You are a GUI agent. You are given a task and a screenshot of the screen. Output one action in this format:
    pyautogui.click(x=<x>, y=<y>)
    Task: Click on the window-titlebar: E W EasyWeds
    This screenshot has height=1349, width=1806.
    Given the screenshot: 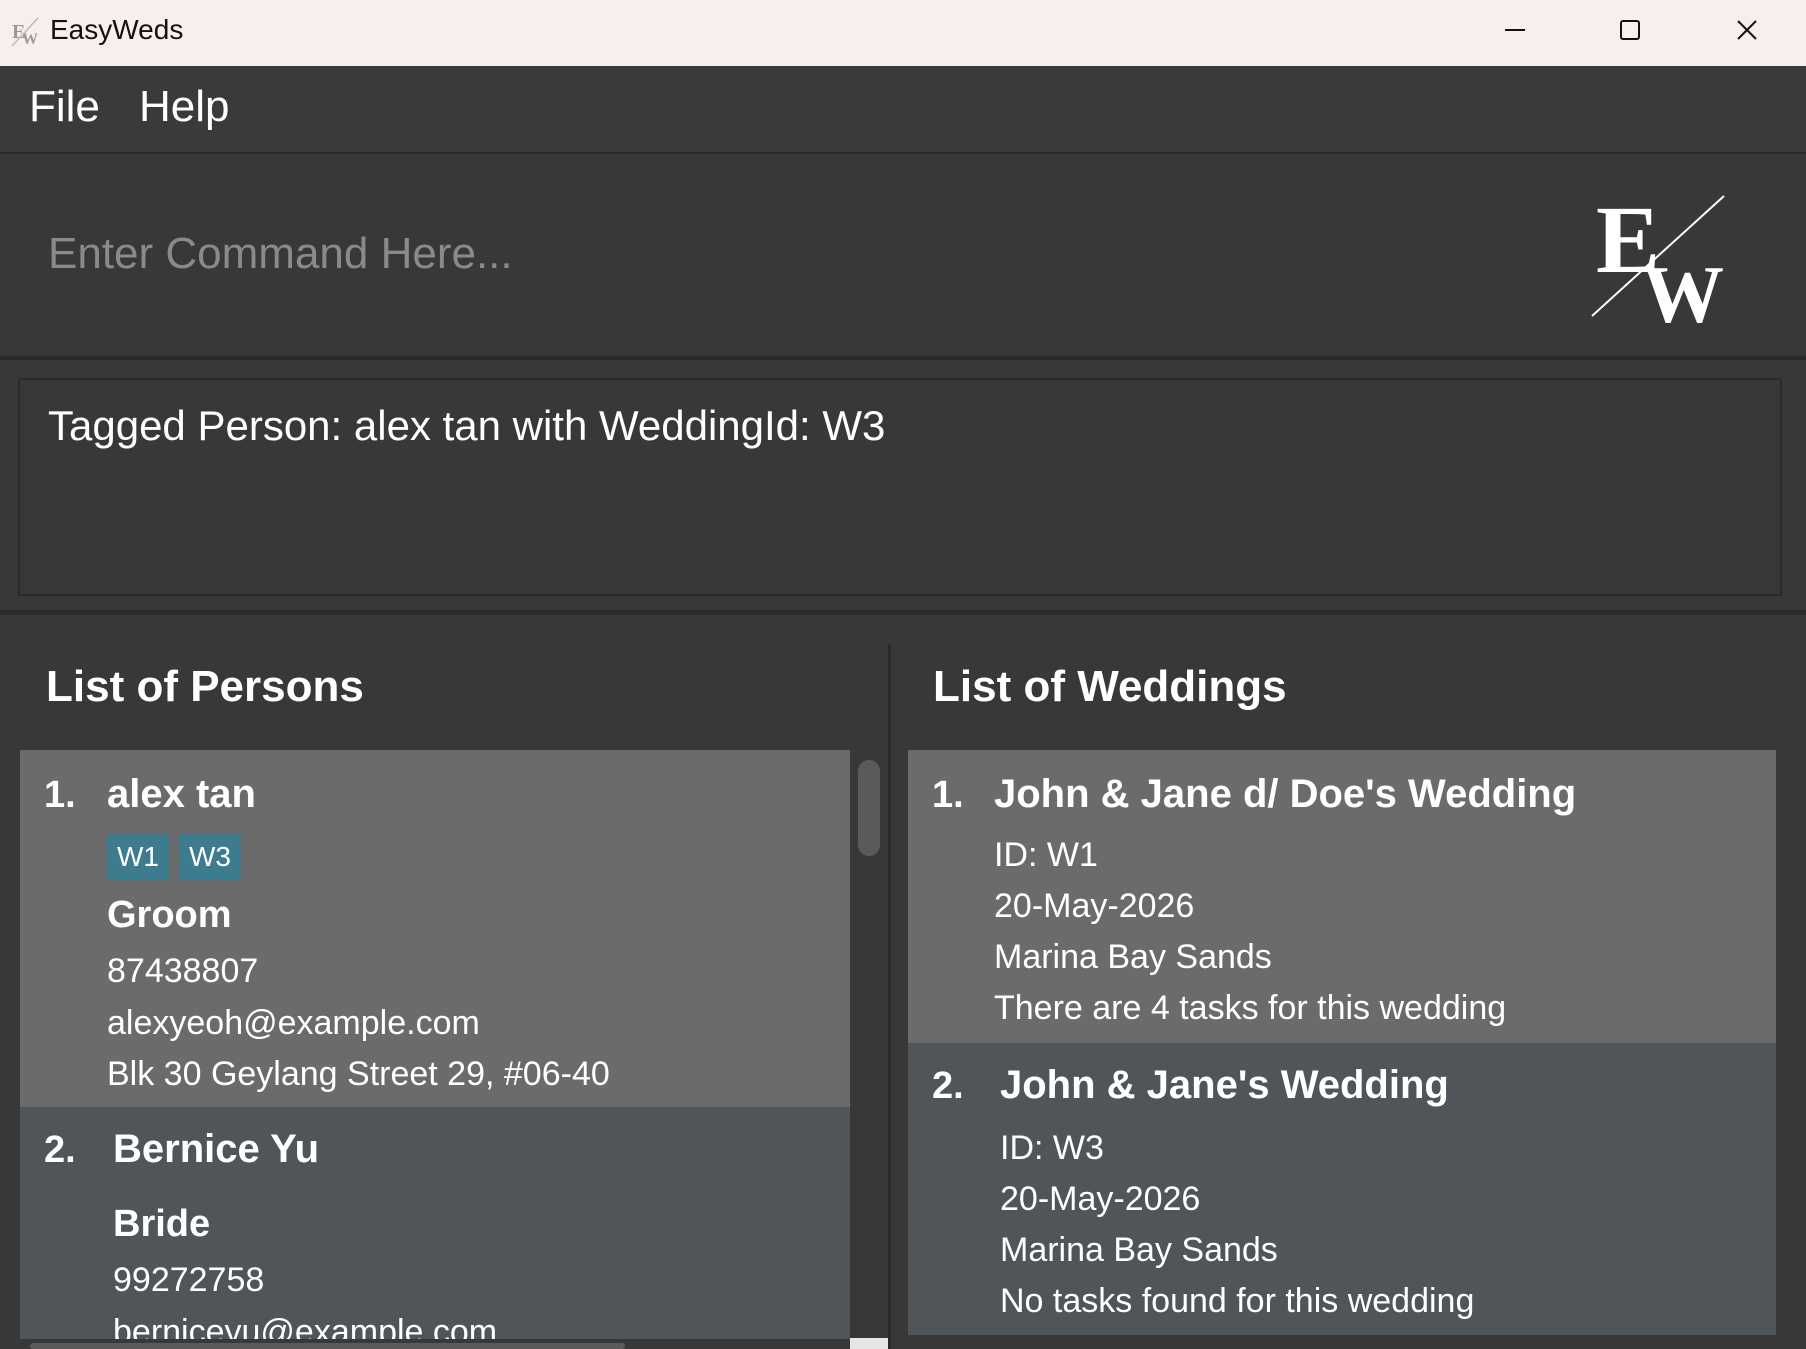 What is the action you would take?
    pyautogui.click(x=903, y=33)
    